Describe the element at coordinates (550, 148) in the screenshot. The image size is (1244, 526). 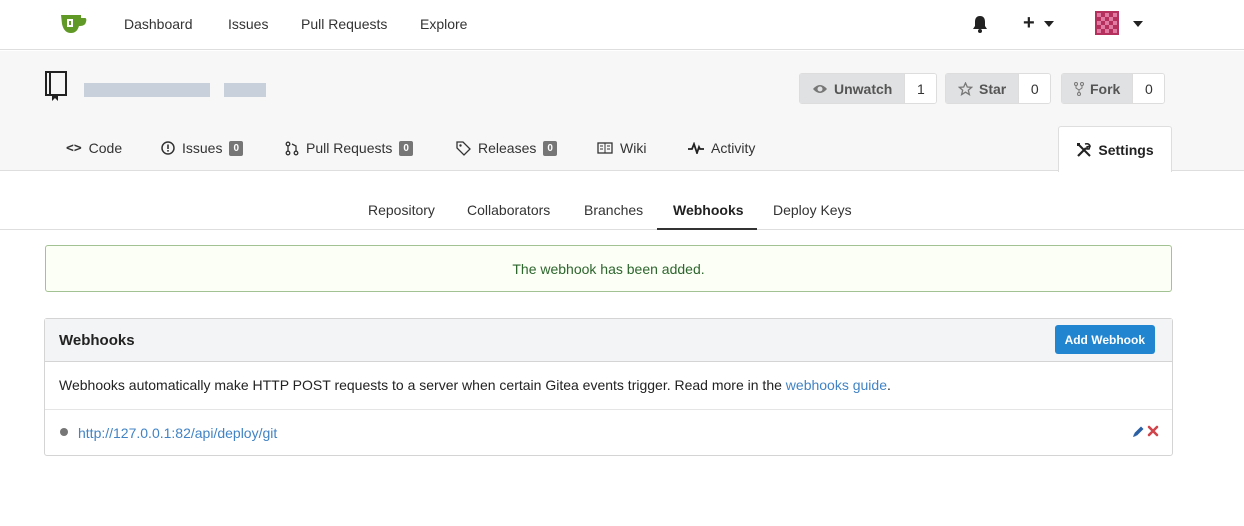
I see `releases-count-badge: 0` at that location.